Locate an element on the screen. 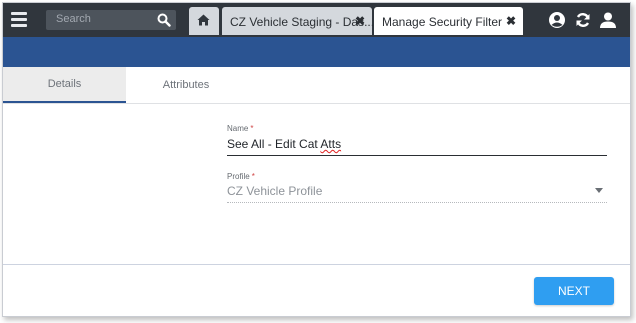 Image resolution: width=636 pixels, height=323 pixels. tab-vehicle-staging-dashboard: CZ Vehicle Staging - Das... ✖ is located at coordinates (298, 21).